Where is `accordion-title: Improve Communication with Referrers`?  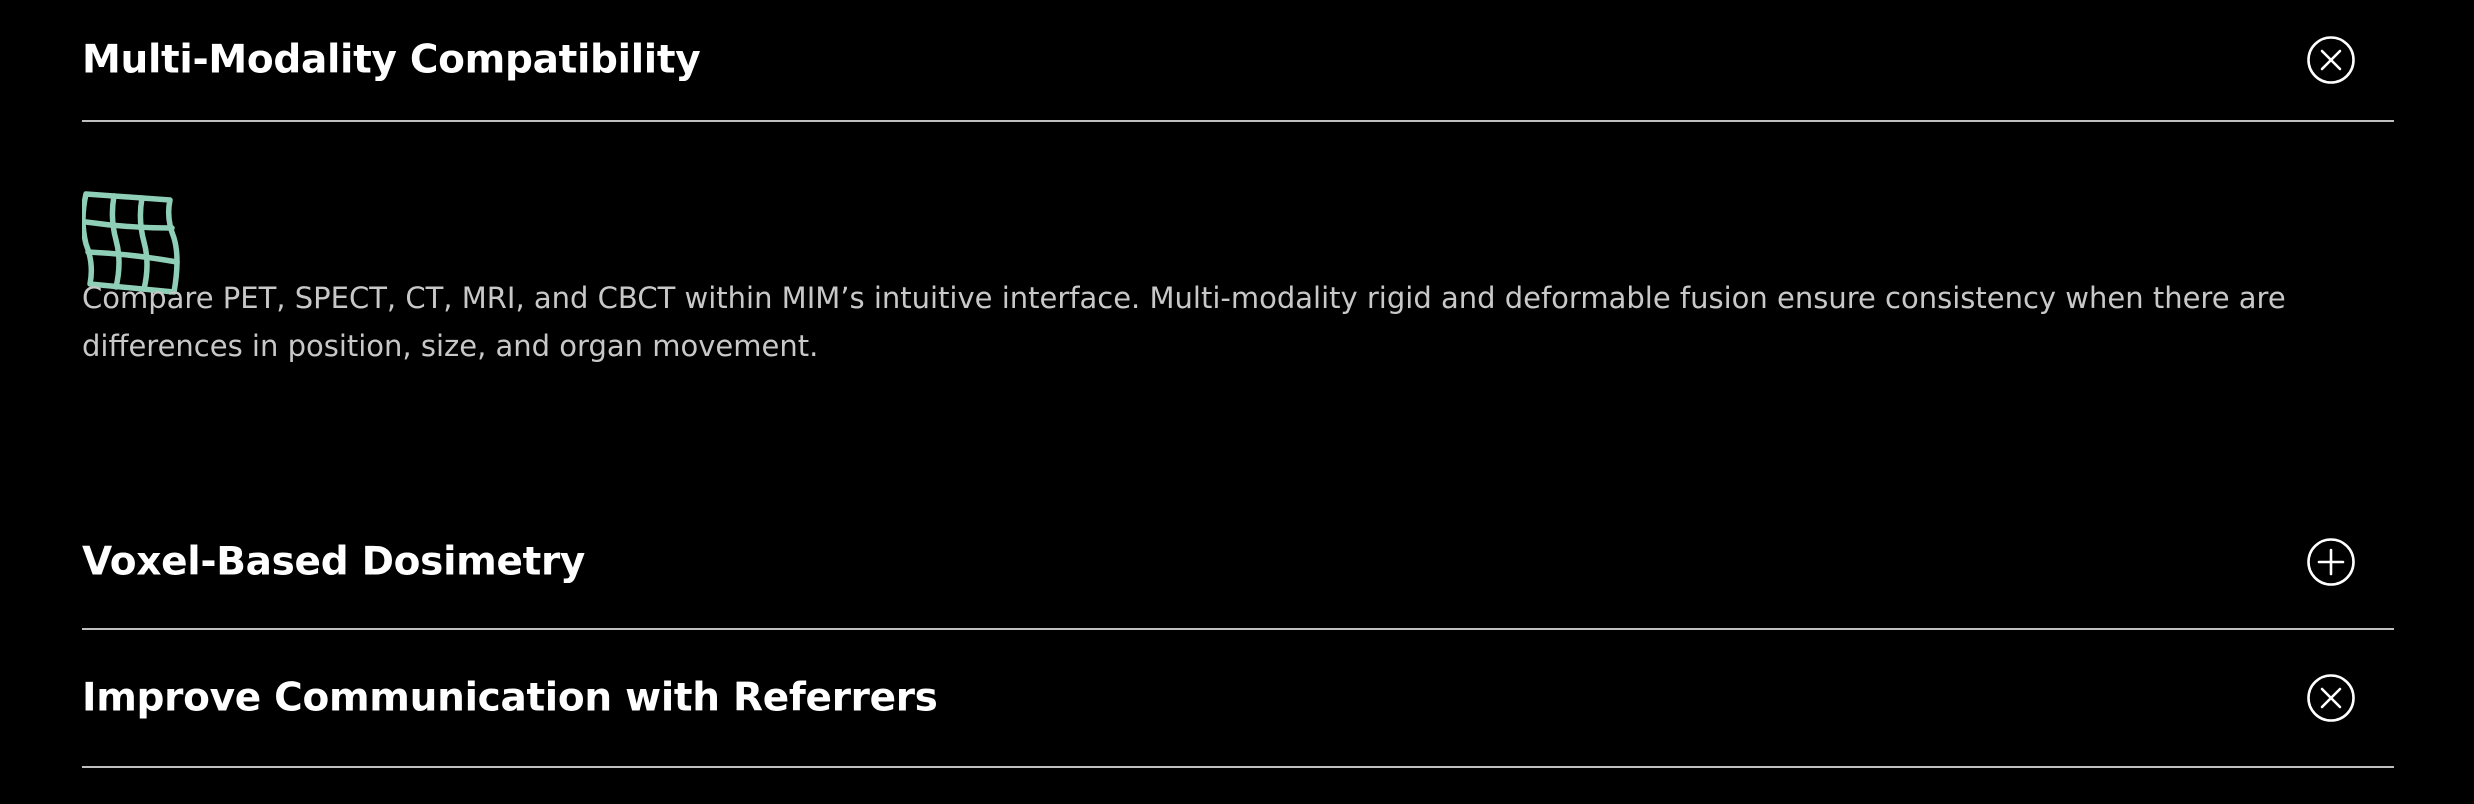 accordion-title: Improve Communication with Referrers is located at coordinates (510, 698).